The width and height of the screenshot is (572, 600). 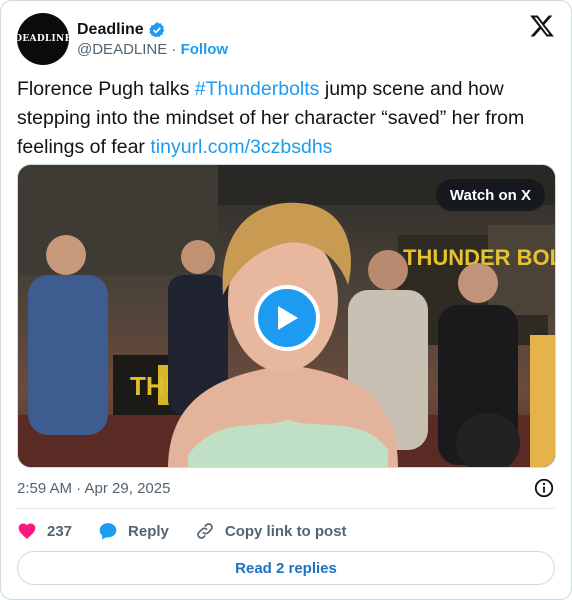 I want to click on like-count: 237, so click(x=60, y=531).